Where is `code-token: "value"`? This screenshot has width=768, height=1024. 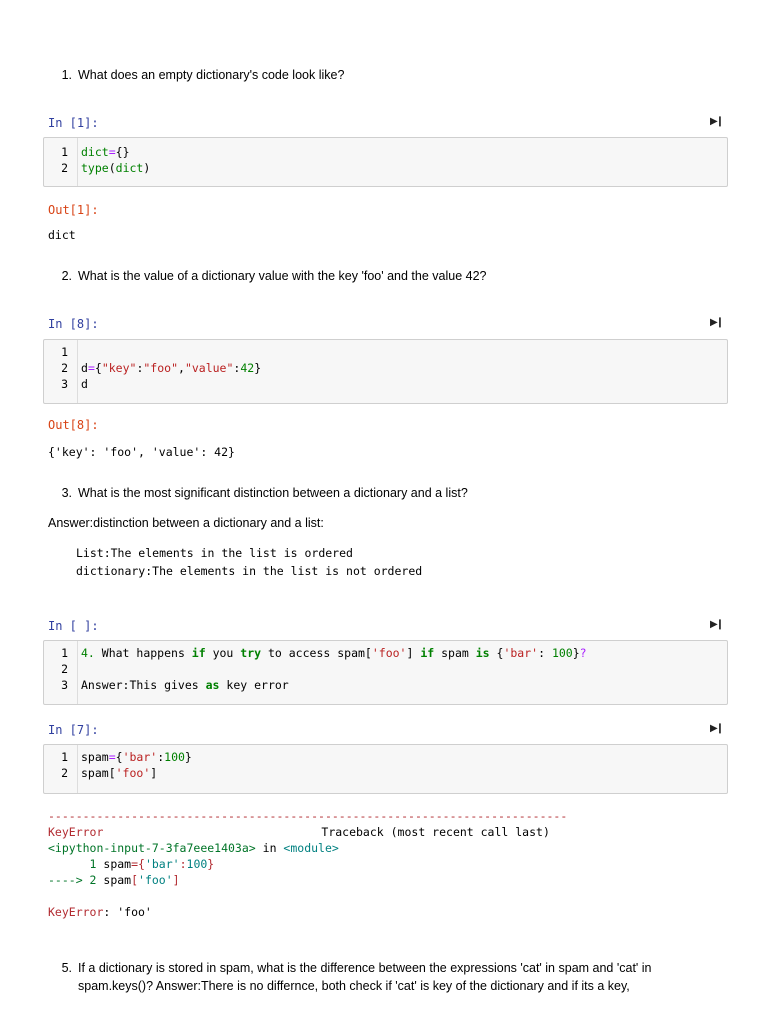
code-token: "value" is located at coordinates (209, 368).